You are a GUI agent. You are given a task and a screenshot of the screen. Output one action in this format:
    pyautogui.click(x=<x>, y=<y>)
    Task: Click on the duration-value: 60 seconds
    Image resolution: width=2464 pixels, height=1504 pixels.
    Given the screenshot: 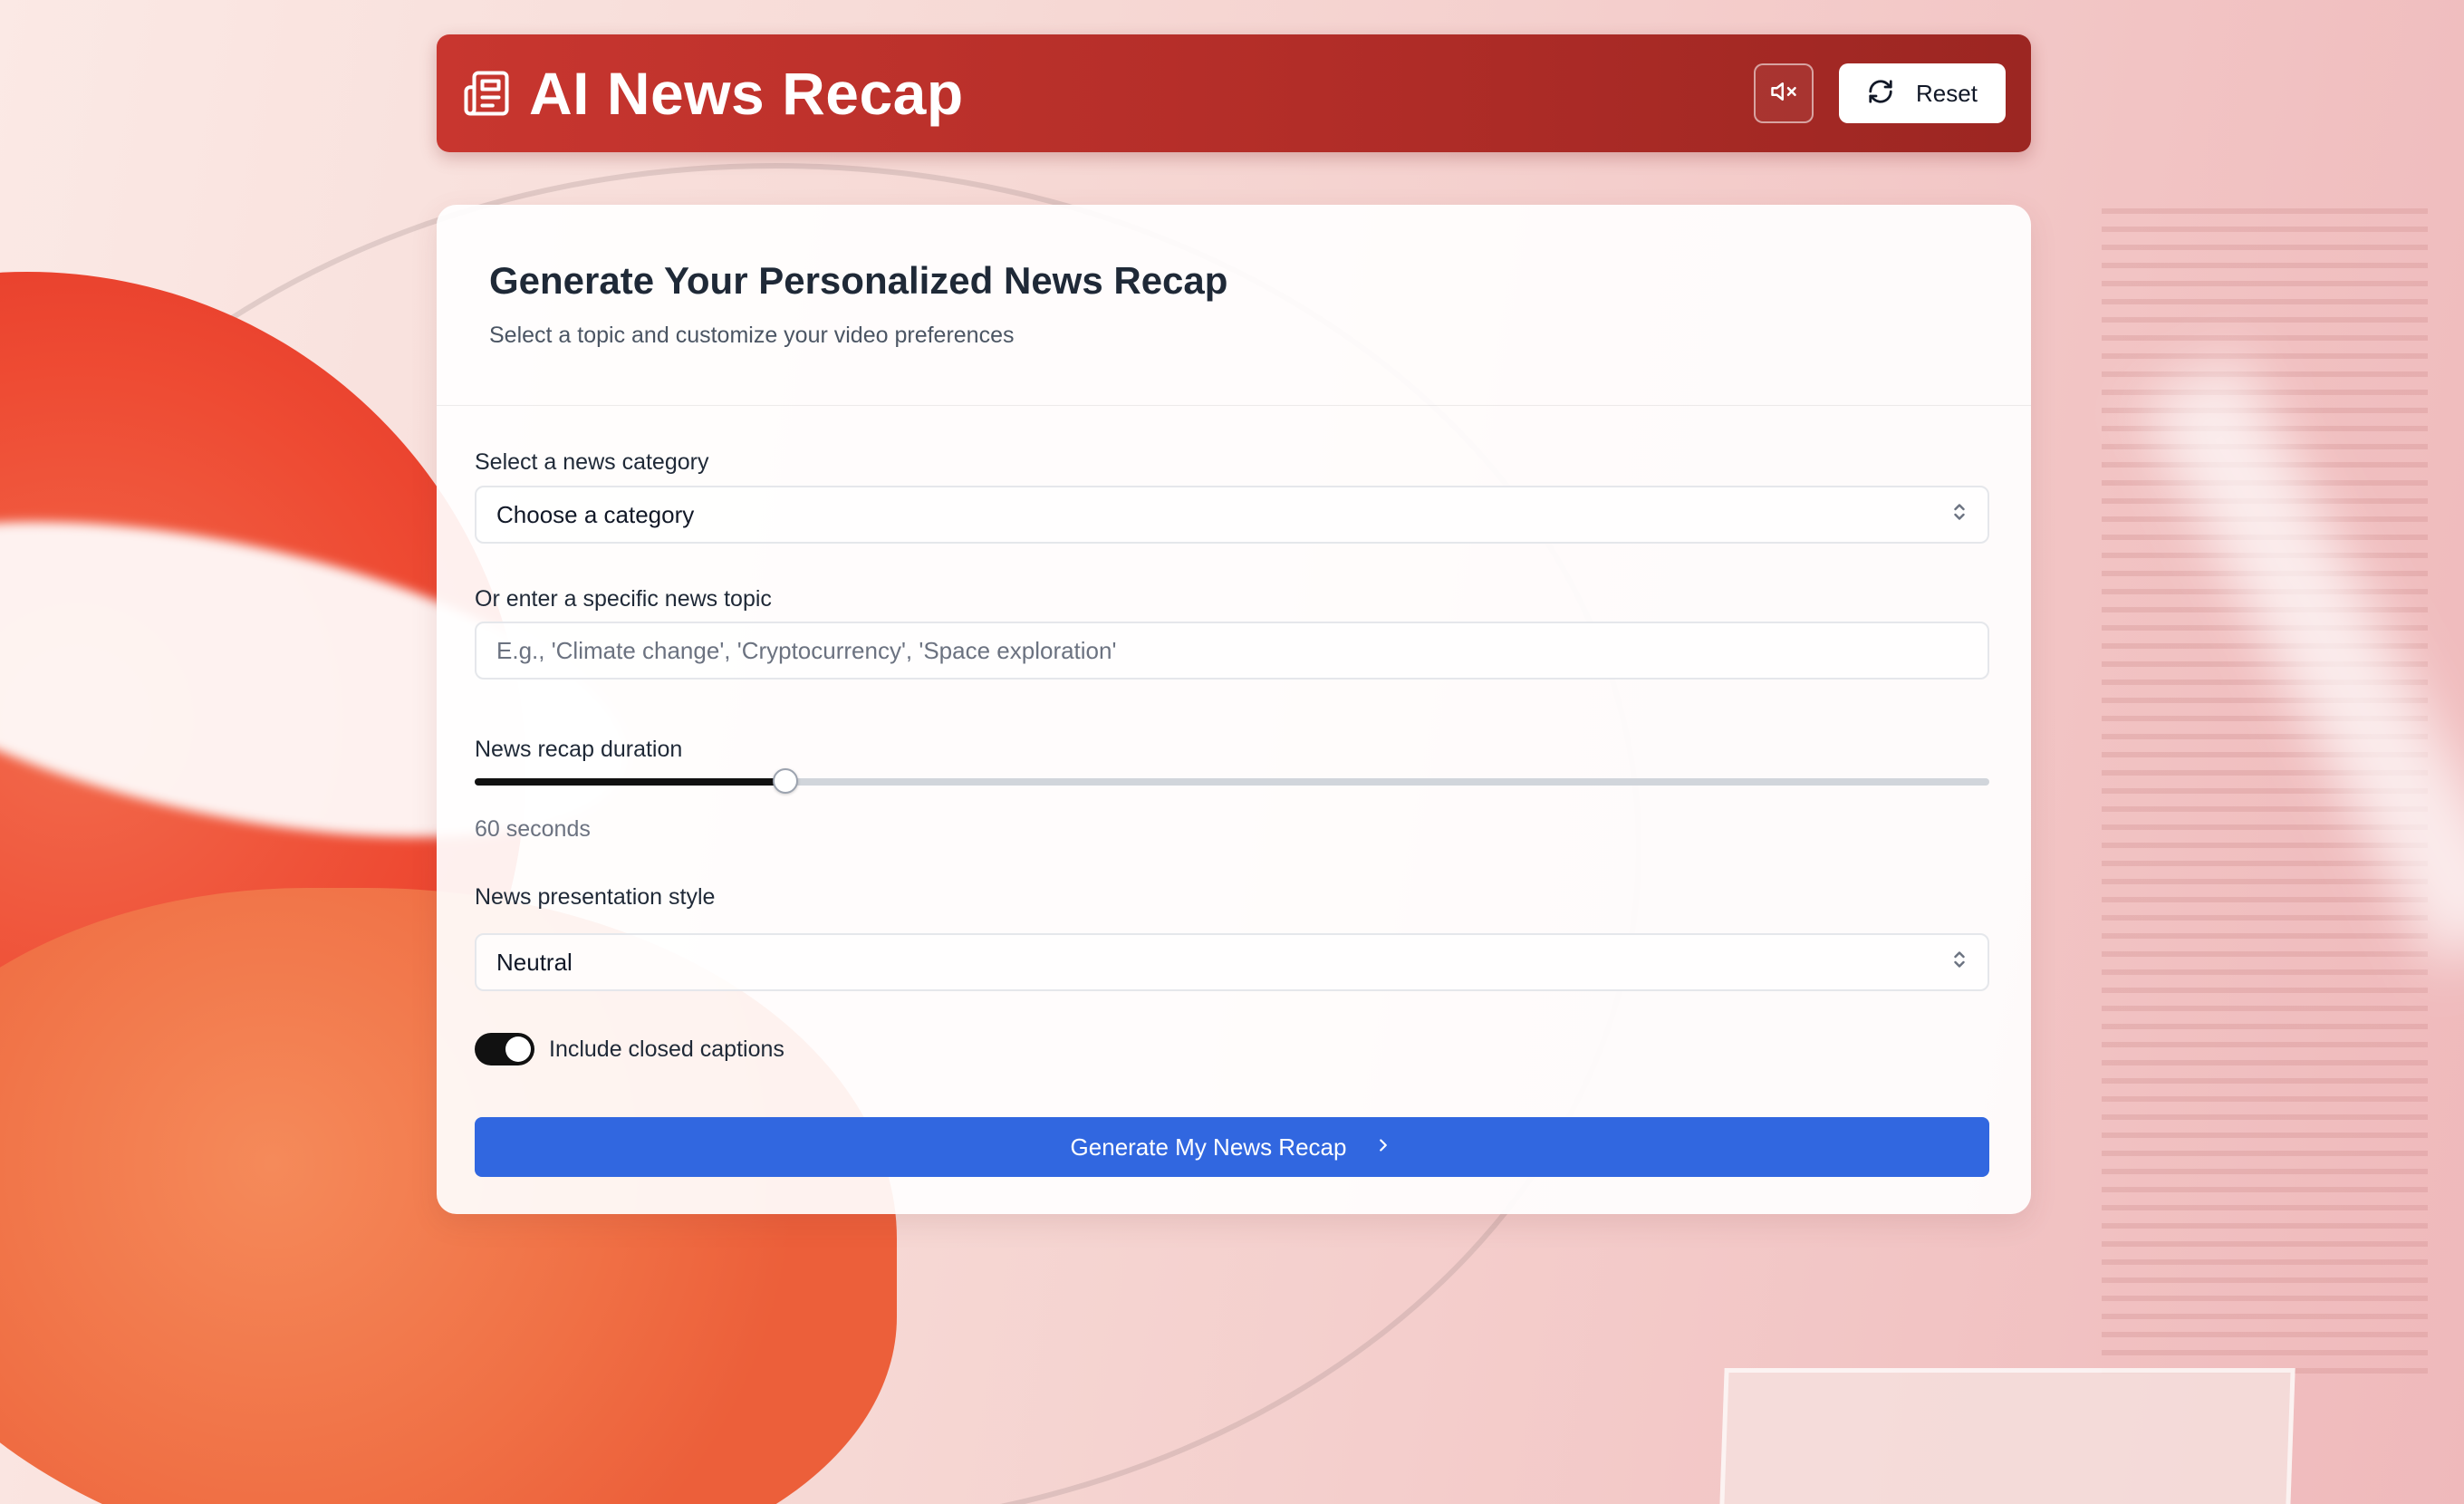 What is the action you would take?
    pyautogui.click(x=533, y=829)
    